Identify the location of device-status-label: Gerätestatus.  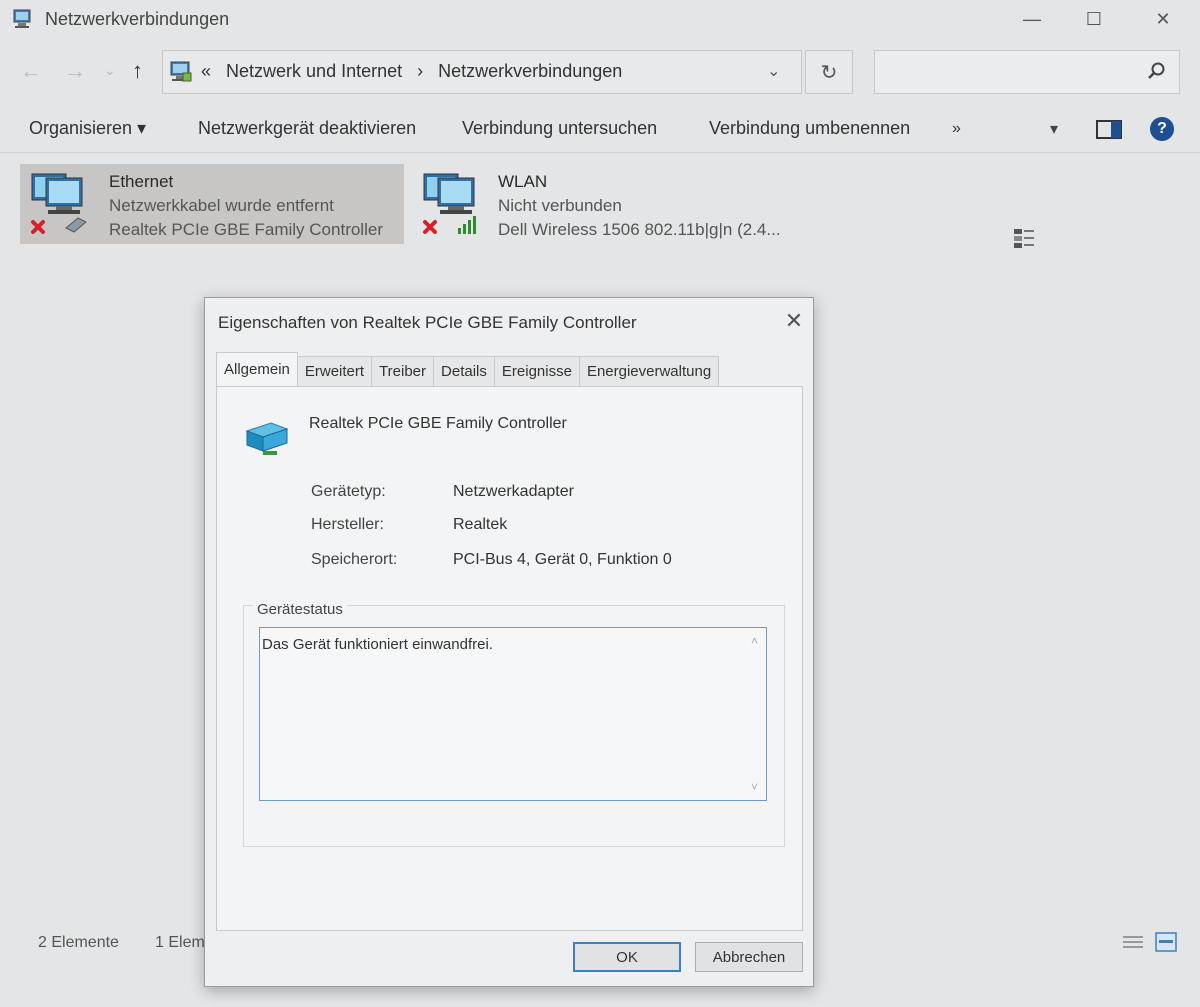
(300, 609).